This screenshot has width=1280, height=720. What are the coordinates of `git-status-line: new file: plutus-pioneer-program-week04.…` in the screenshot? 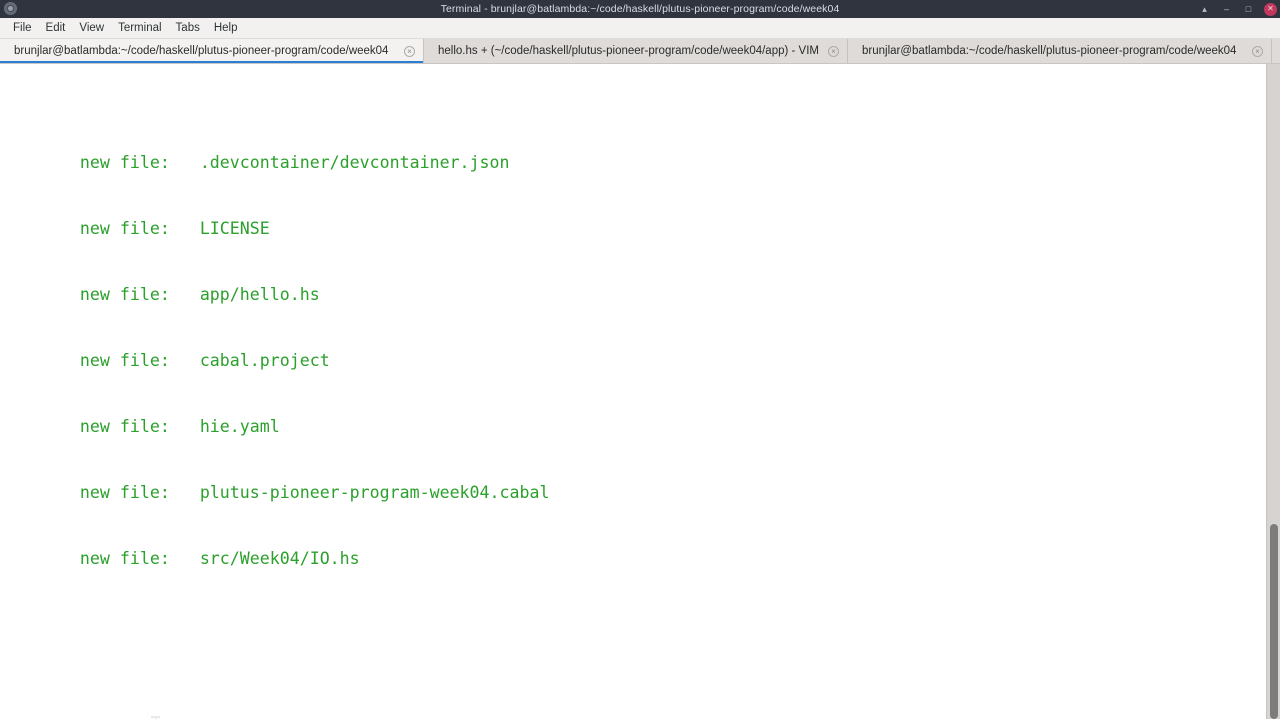 It's located at (633, 493).